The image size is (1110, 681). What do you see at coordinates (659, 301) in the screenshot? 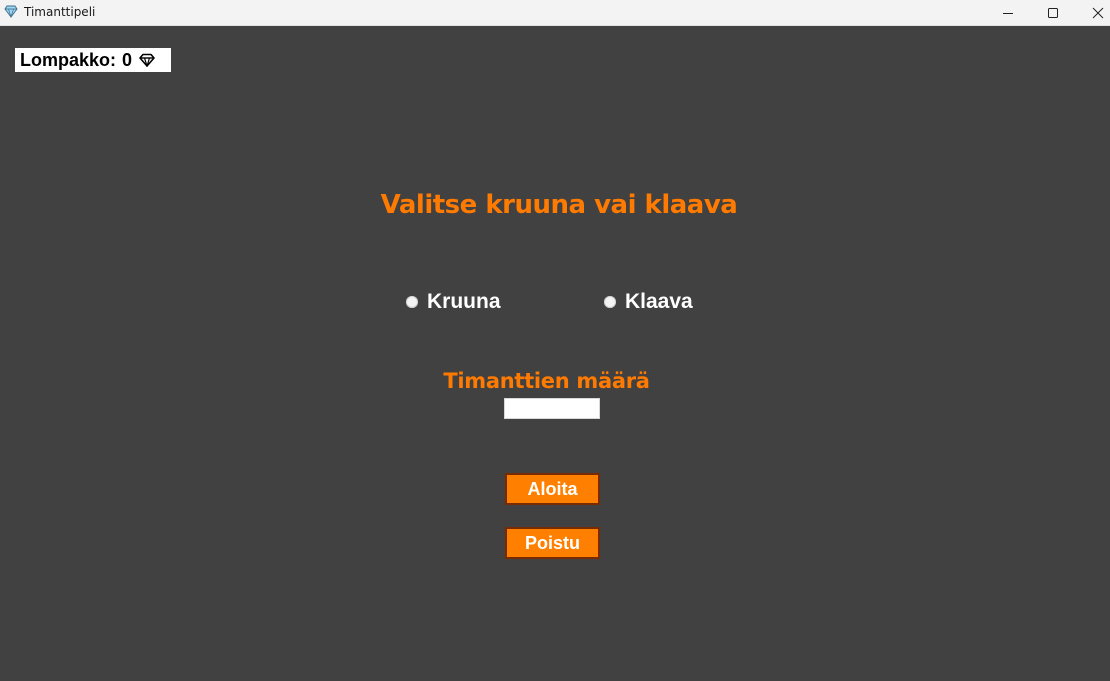
I see `radio-label-klaava: Klaava` at bounding box center [659, 301].